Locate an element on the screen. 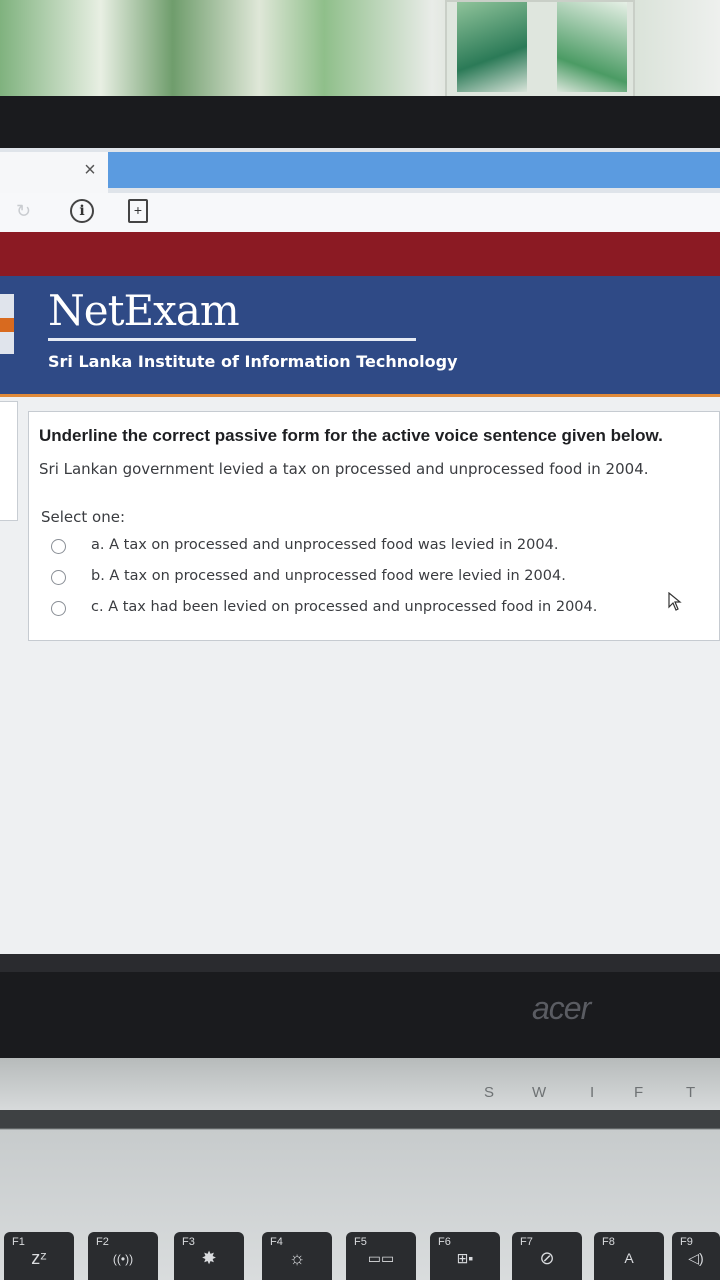 The image size is (720, 1280). painting-left is located at coordinates (492, 47).